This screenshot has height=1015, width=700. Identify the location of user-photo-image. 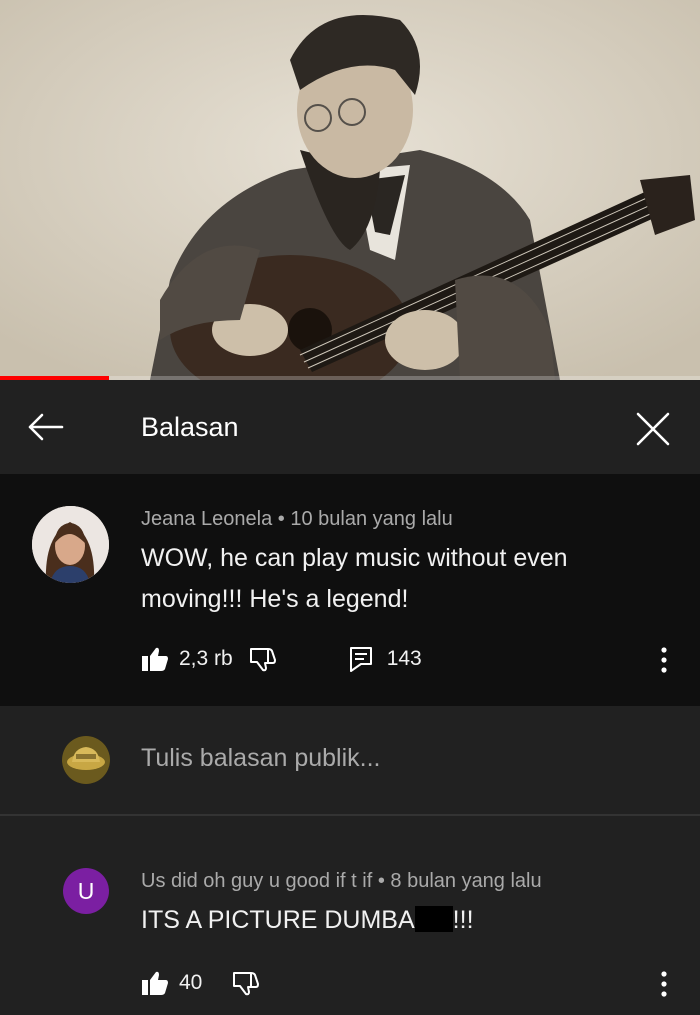
(70, 544).